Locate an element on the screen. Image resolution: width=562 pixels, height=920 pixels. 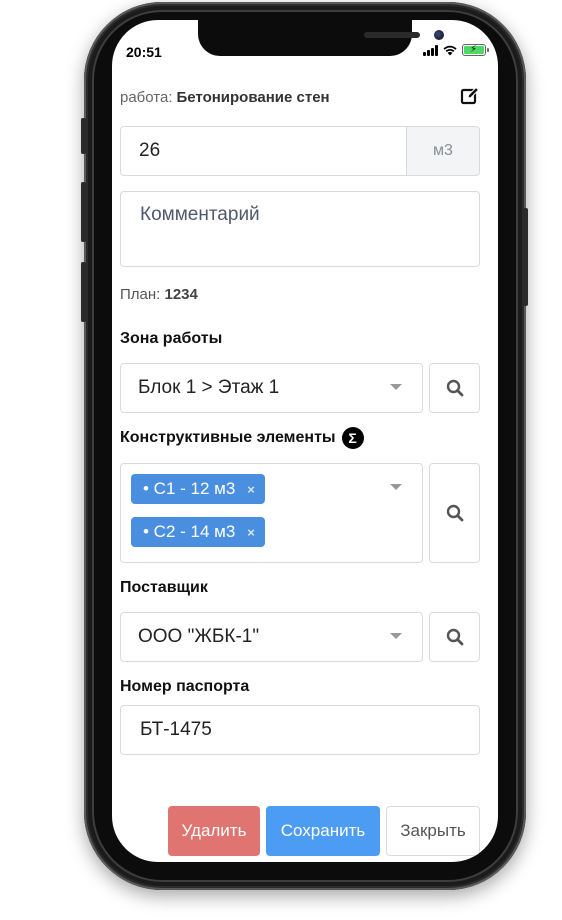
delete-button: Удалить is located at coordinates (214, 831).